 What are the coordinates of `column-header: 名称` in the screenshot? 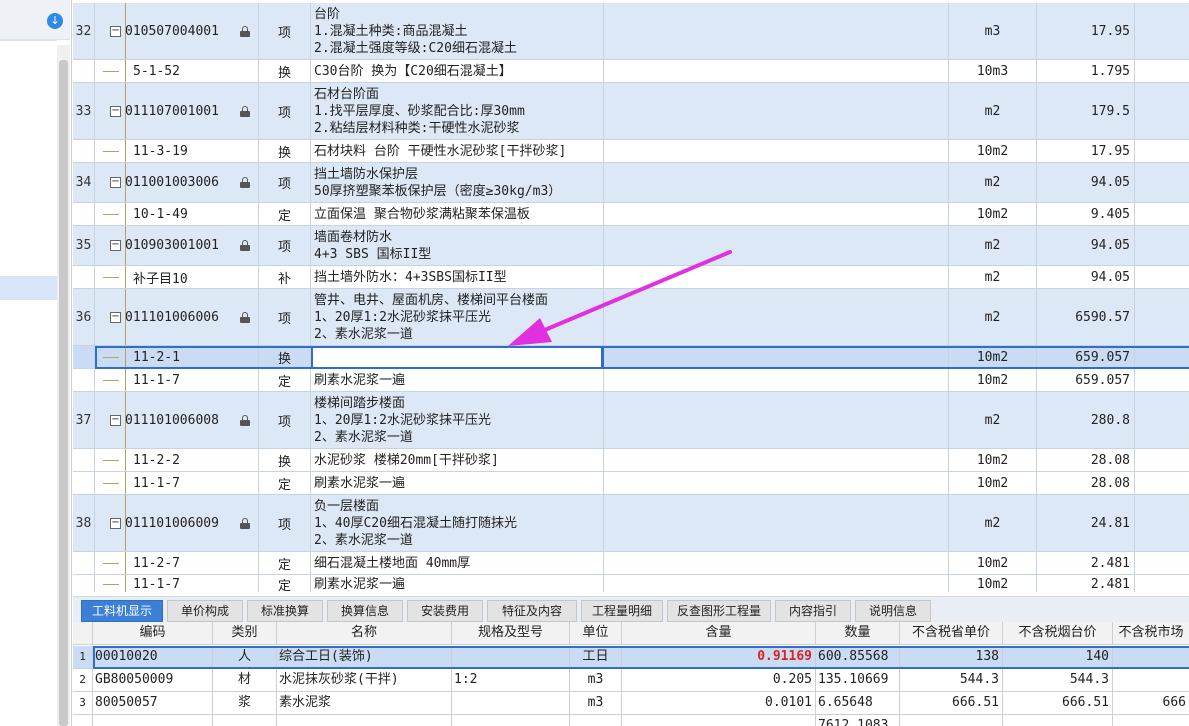 It's located at (364, 633).